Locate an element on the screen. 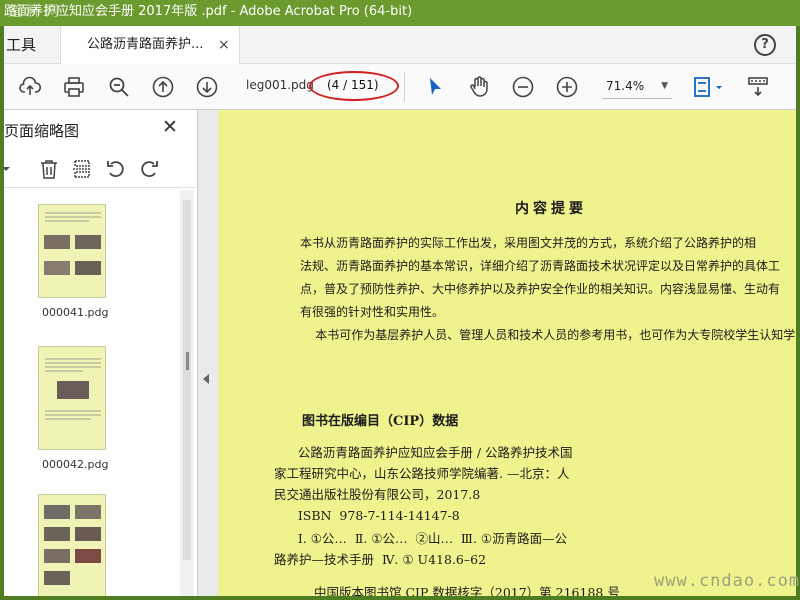 This screenshot has height=600, width=800. zoom-out-icon is located at coordinates (523, 87).